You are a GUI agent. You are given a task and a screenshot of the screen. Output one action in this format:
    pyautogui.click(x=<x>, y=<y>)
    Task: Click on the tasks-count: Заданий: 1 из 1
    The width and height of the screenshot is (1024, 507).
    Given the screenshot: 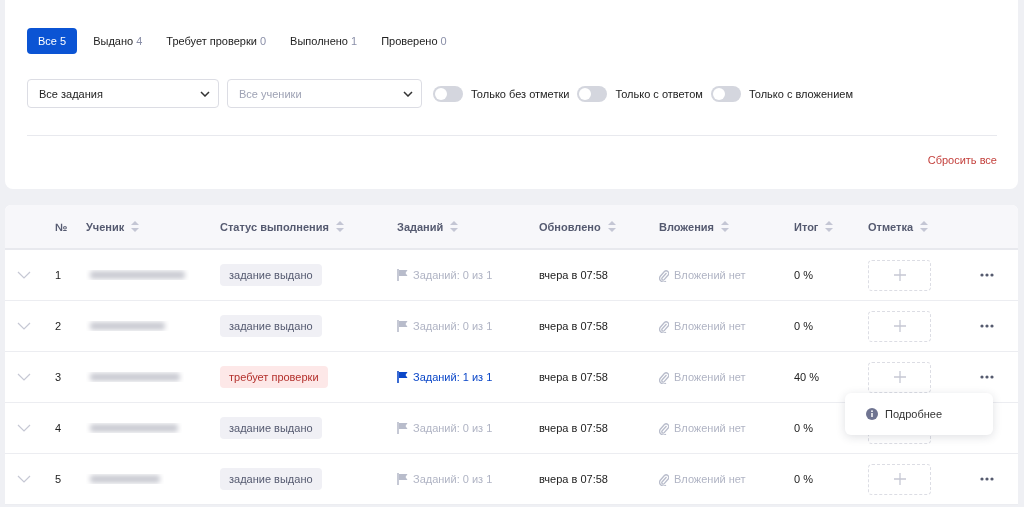 What is the action you would take?
    pyautogui.click(x=453, y=377)
    